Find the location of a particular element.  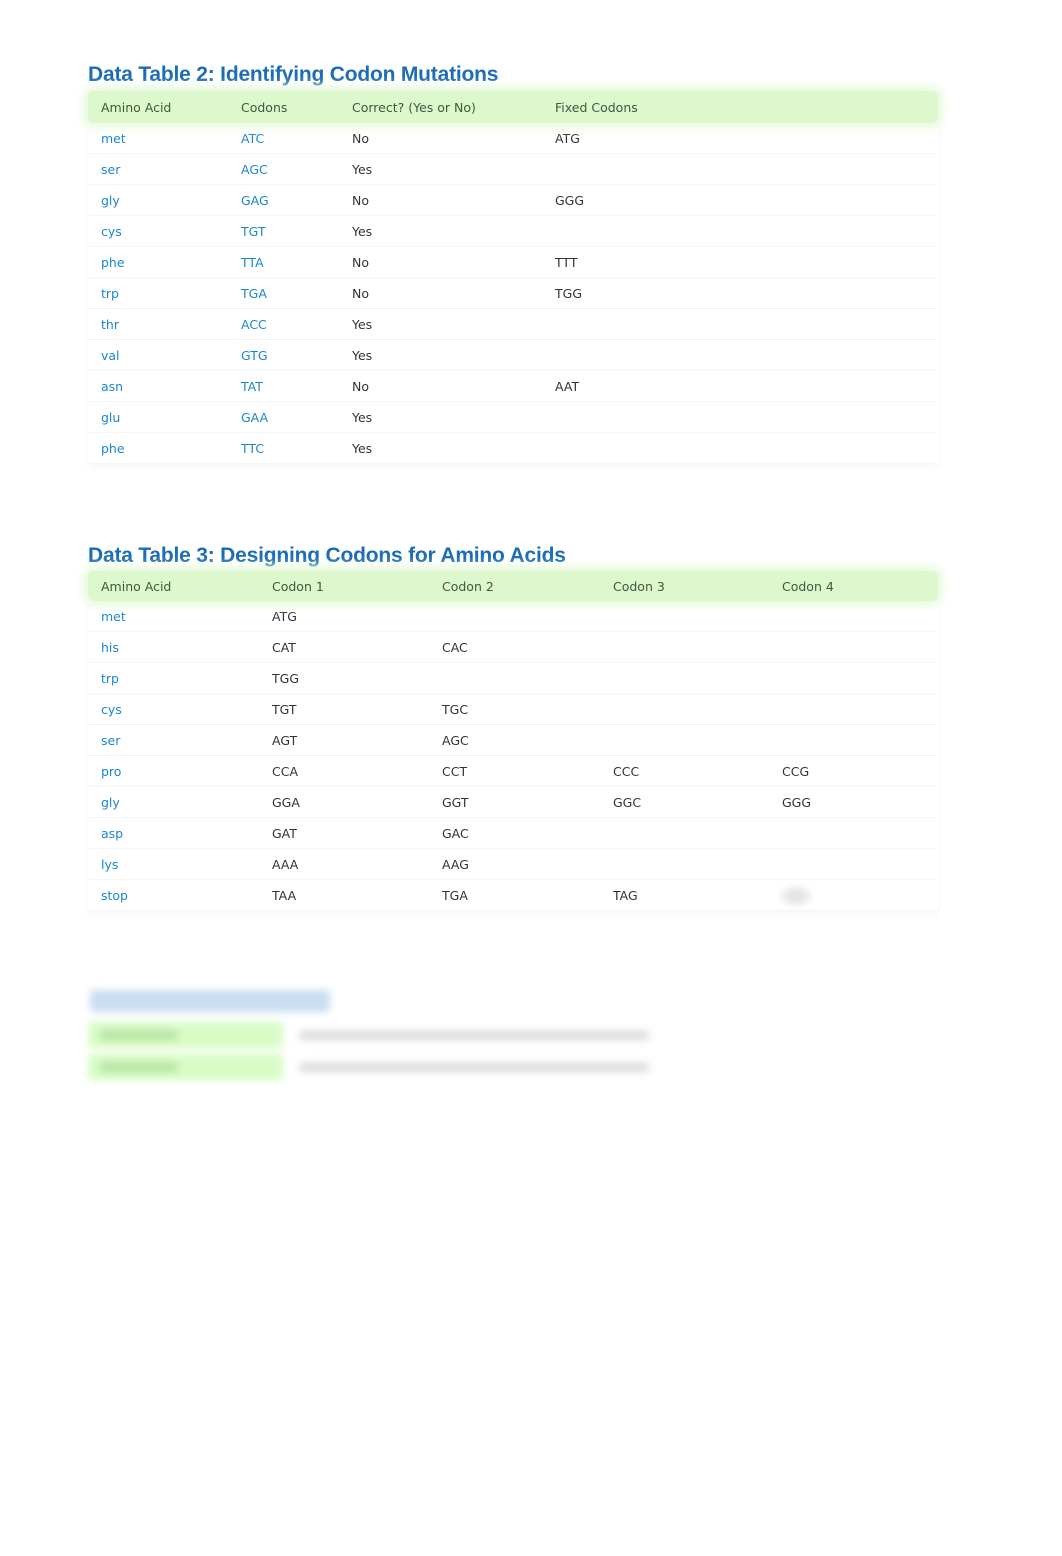

codon-1-cell: AGT is located at coordinates (285, 740).